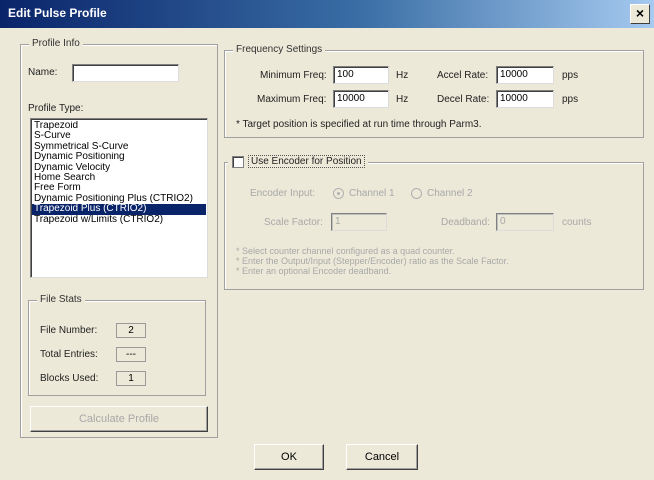 The image size is (654, 480). I want to click on profile-type-option: Trapezoid Plus (CTRIO2), so click(119, 209).